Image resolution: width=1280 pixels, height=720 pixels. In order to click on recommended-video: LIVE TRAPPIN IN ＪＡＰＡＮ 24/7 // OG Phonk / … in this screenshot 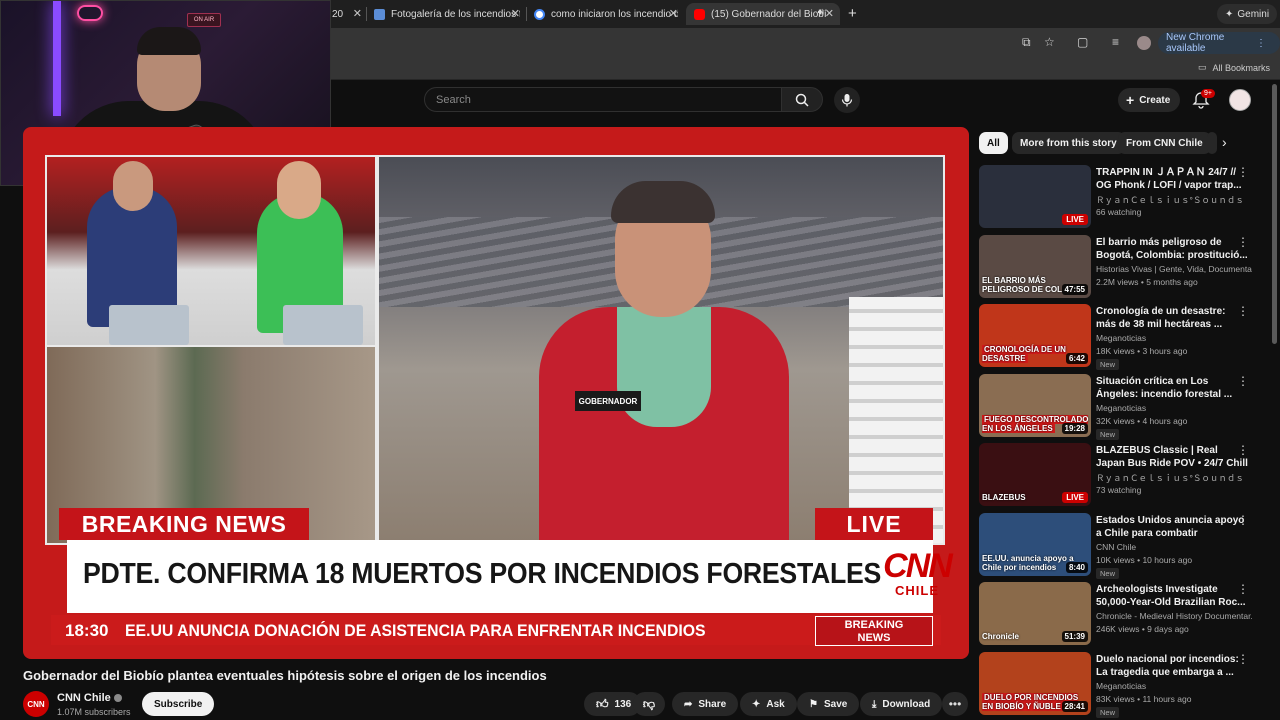, I will do `click(1124, 197)`.